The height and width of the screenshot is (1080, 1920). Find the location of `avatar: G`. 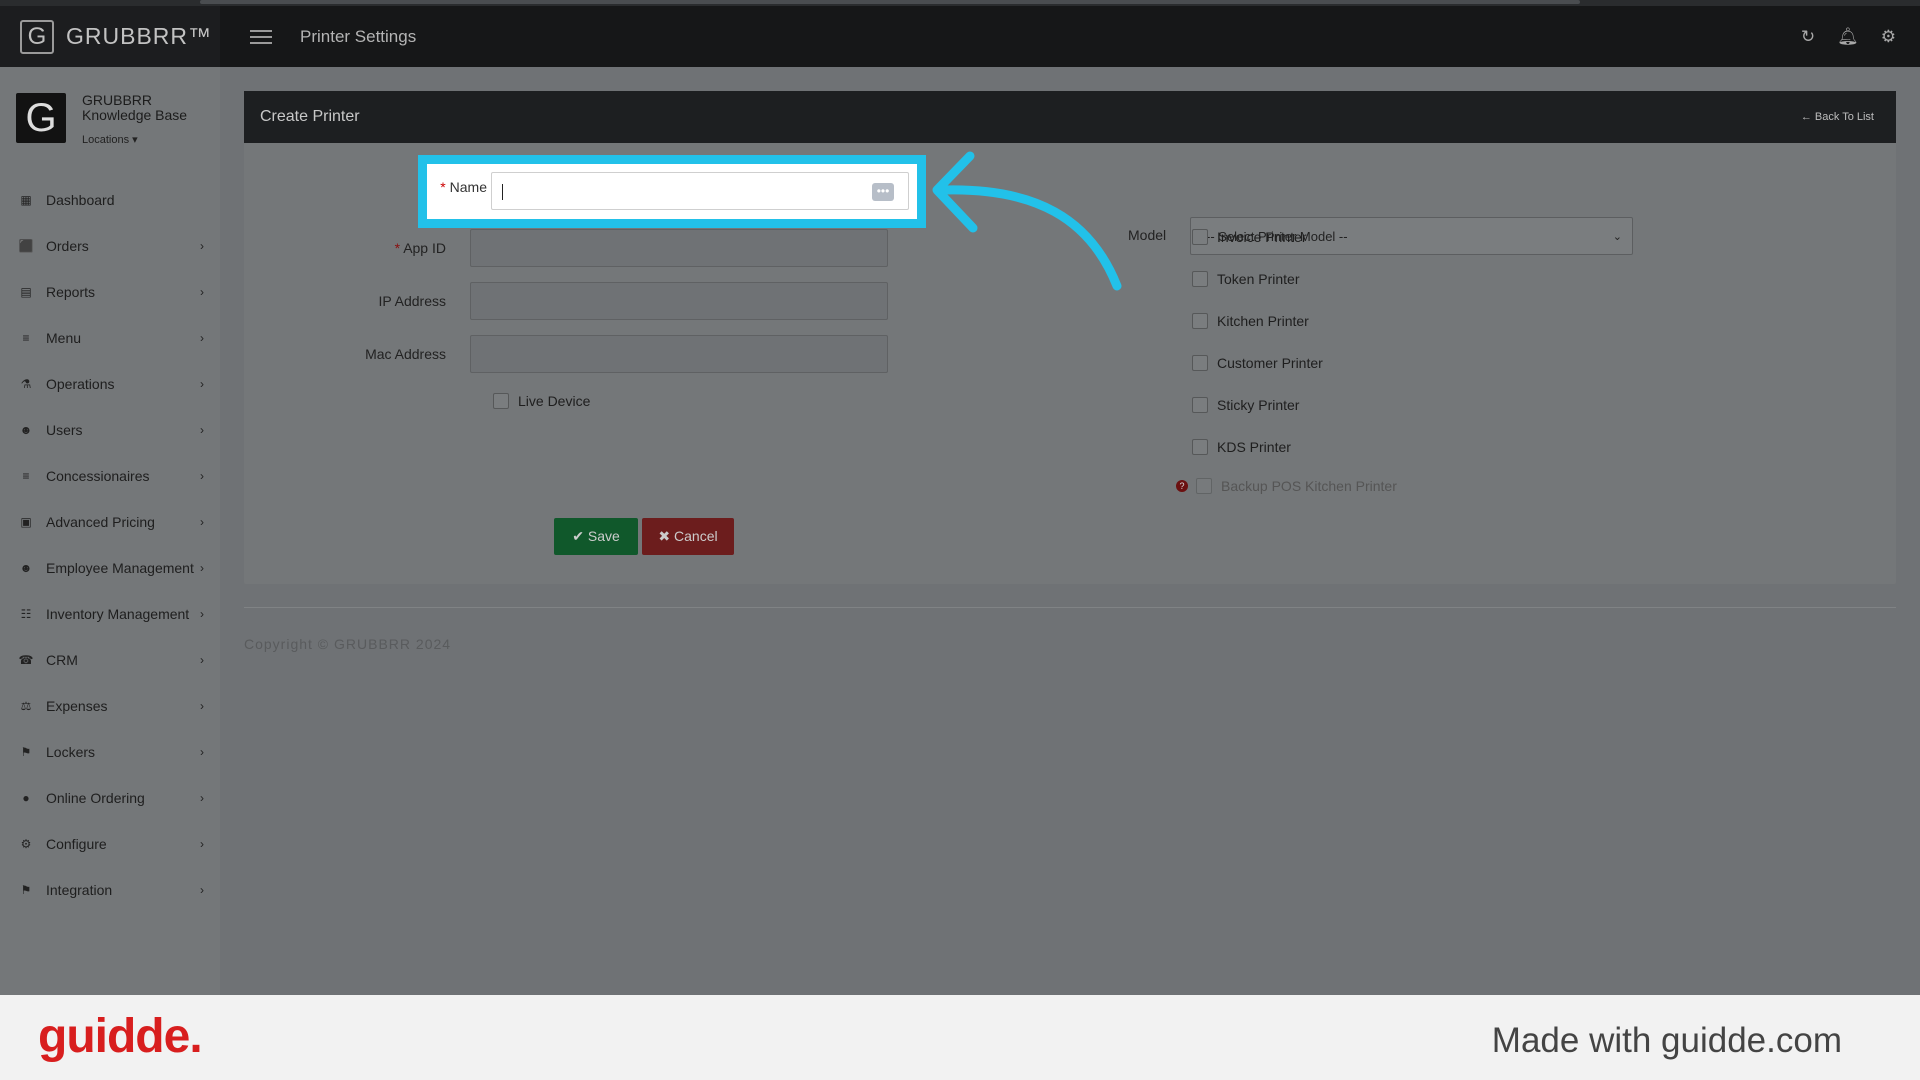

avatar: G is located at coordinates (41, 118).